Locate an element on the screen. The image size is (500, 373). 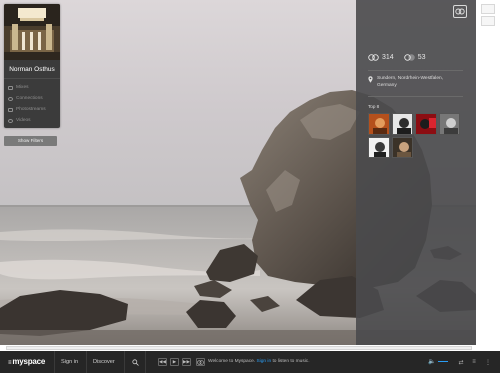
location: Sundern, Nordrhein-Westfalen, Germany is located at coordinates (405, 82).